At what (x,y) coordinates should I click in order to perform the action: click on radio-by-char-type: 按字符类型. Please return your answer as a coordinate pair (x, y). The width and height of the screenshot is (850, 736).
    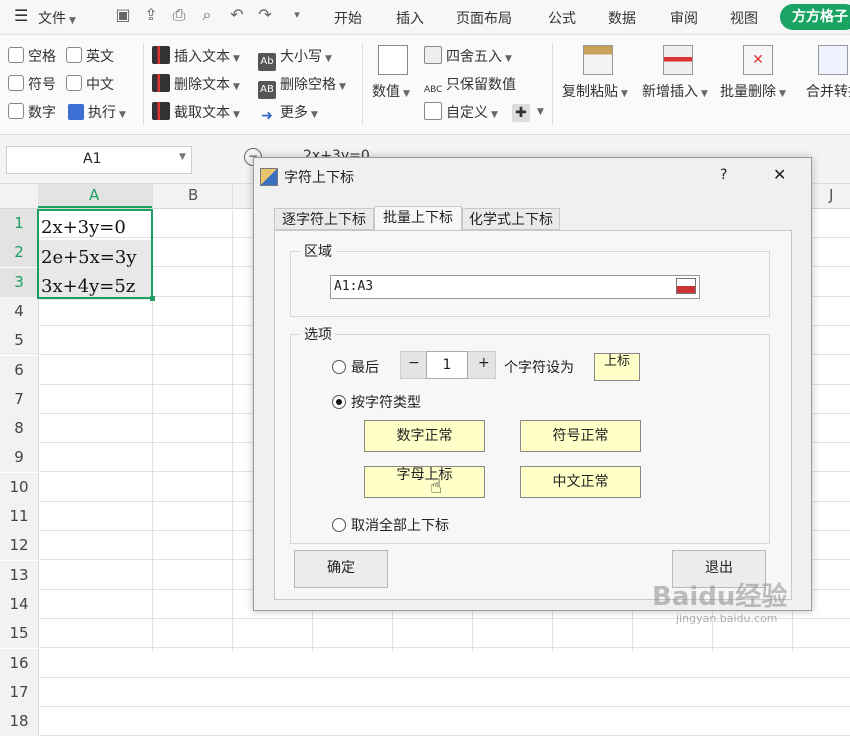
    Looking at the image, I should click on (376, 402).